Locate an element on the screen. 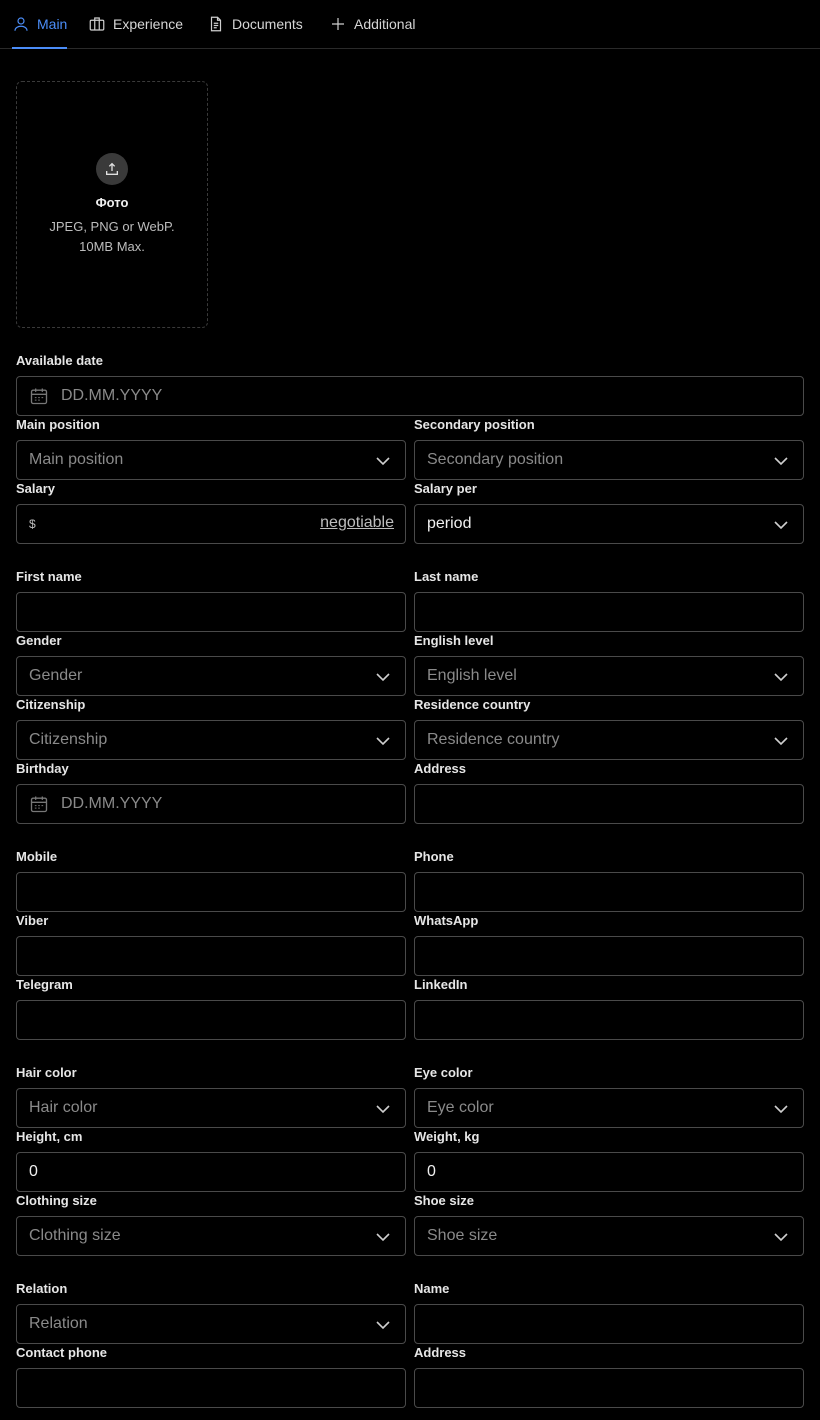  whatsapp-input is located at coordinates (609, 956).